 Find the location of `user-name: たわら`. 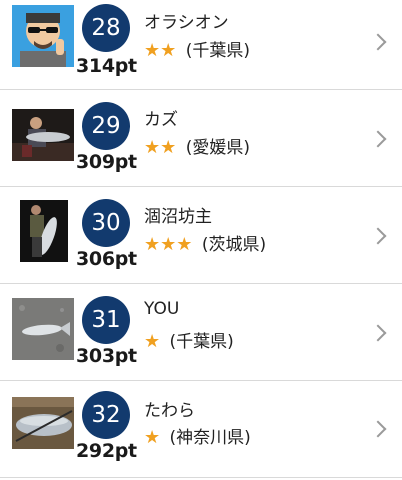

user-name: たわら is located at coordinates (169, 411).